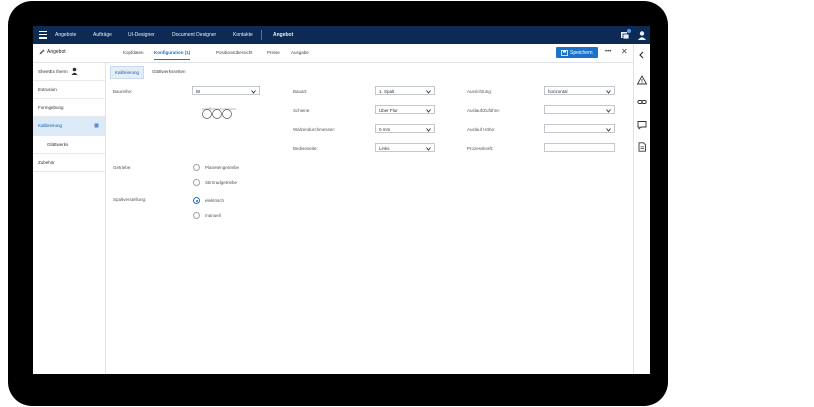 This screenshot has height=407, width=814. I want to click on warning-icon, so click(642, 80).